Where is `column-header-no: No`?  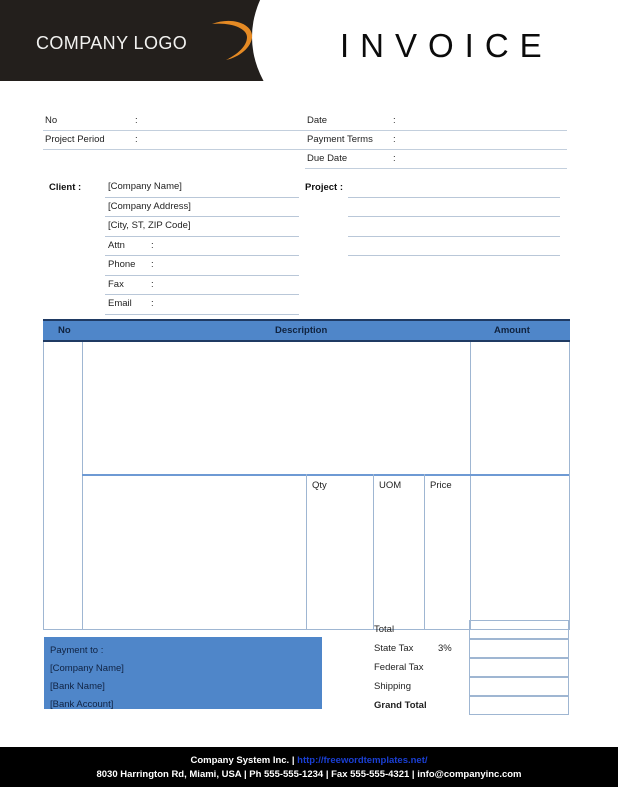 column-header-no: No is located at coordinates (64, 330).